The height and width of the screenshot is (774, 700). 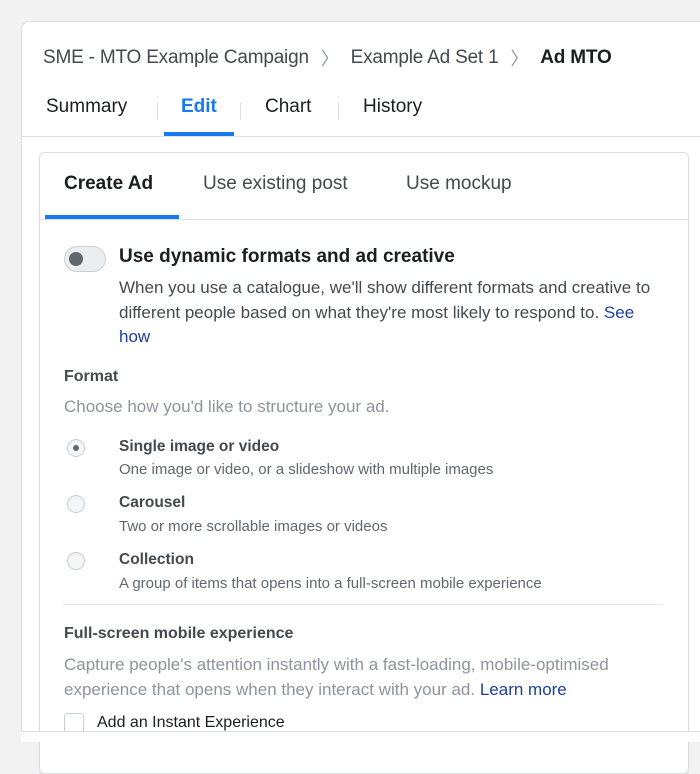 I want to click on tab-chart: Chart, so click(x=288, y=107).